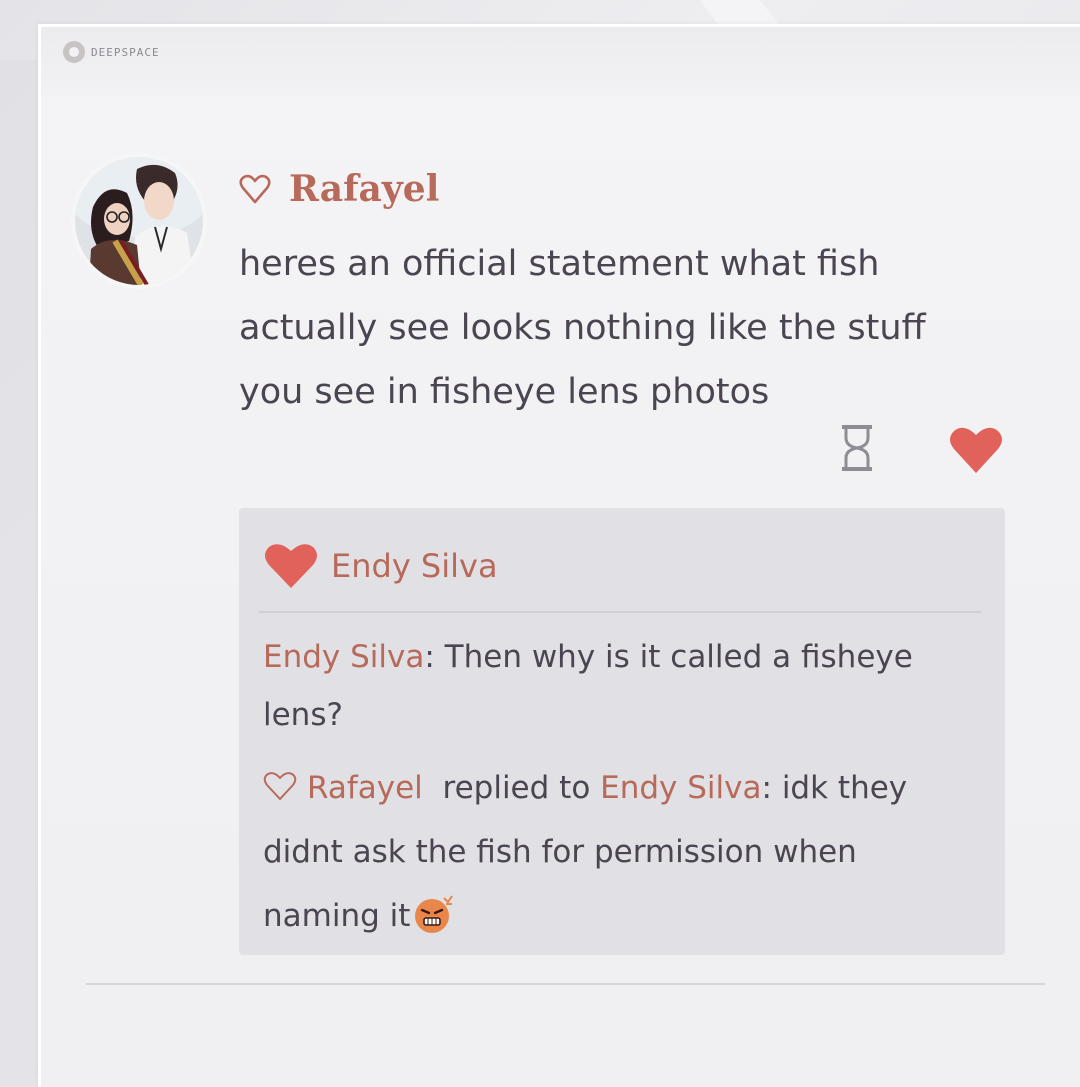 The height and width of the screenshot is (1087, 1080). I want to click on brand-name: DEEPSPACE, so click(125, 52).